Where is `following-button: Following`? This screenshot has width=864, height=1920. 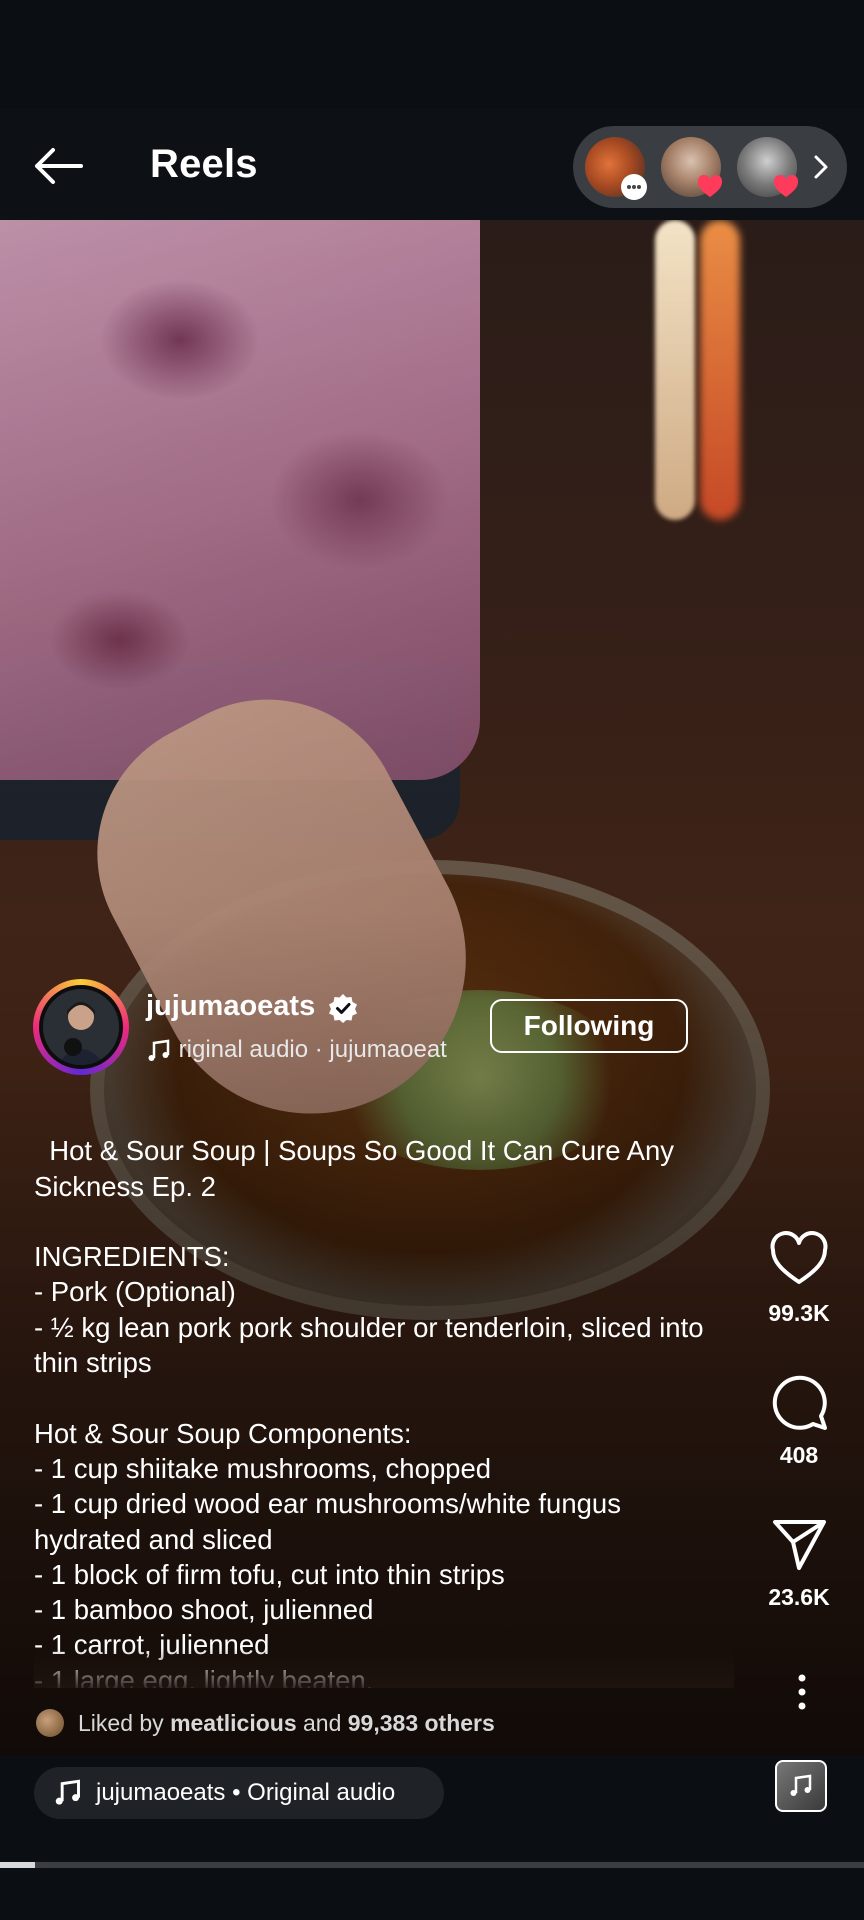 following-button: Following is located at coordinates (589, 1026).